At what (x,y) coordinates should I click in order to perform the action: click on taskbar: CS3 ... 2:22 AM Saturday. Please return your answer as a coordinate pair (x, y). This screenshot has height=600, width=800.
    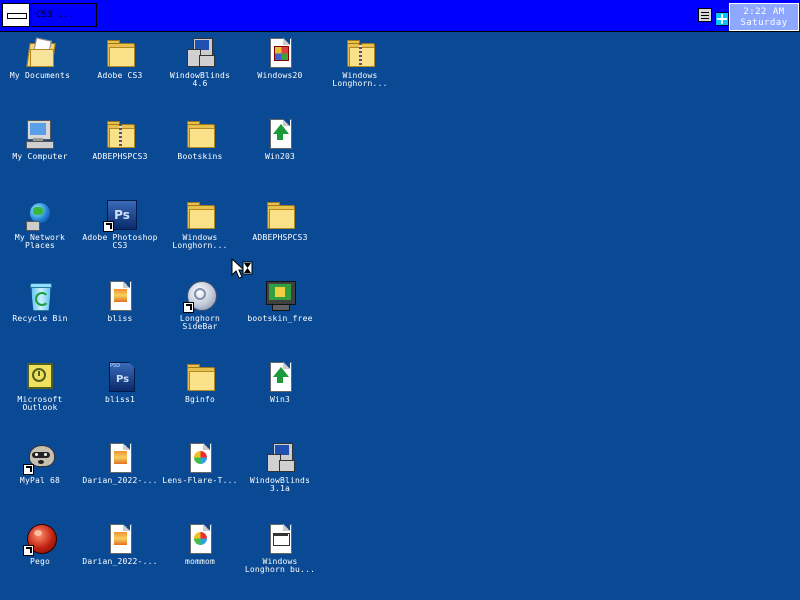
    Looking at the image, I should click on (400, 16).